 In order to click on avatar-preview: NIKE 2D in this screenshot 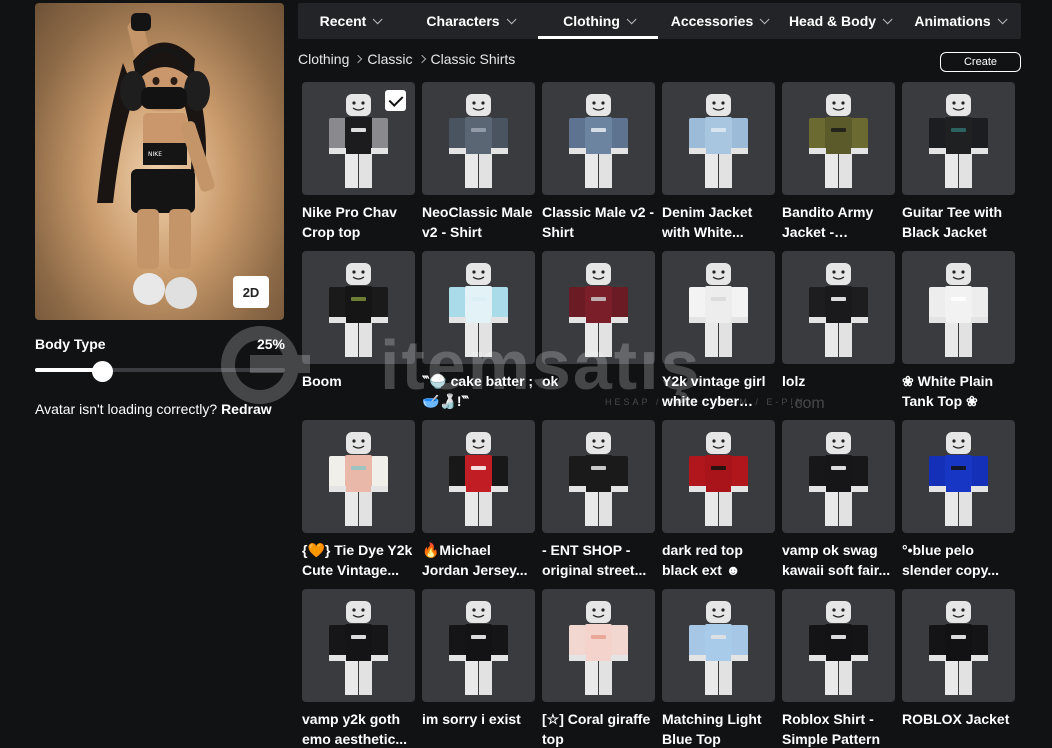, I will do `click(159, 161)`.